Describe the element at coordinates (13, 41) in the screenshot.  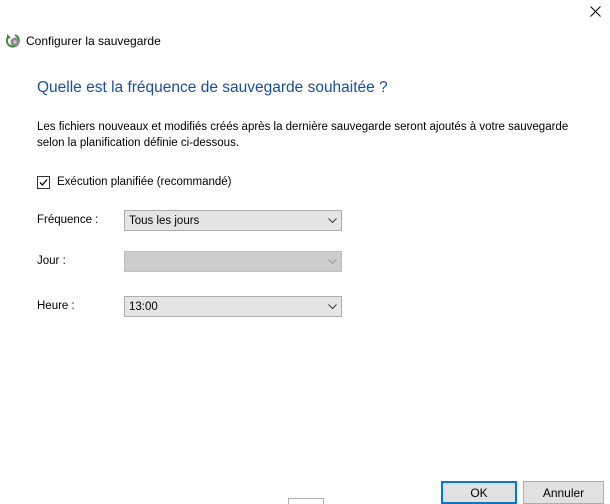
I see `backup-app-icon` at that location.